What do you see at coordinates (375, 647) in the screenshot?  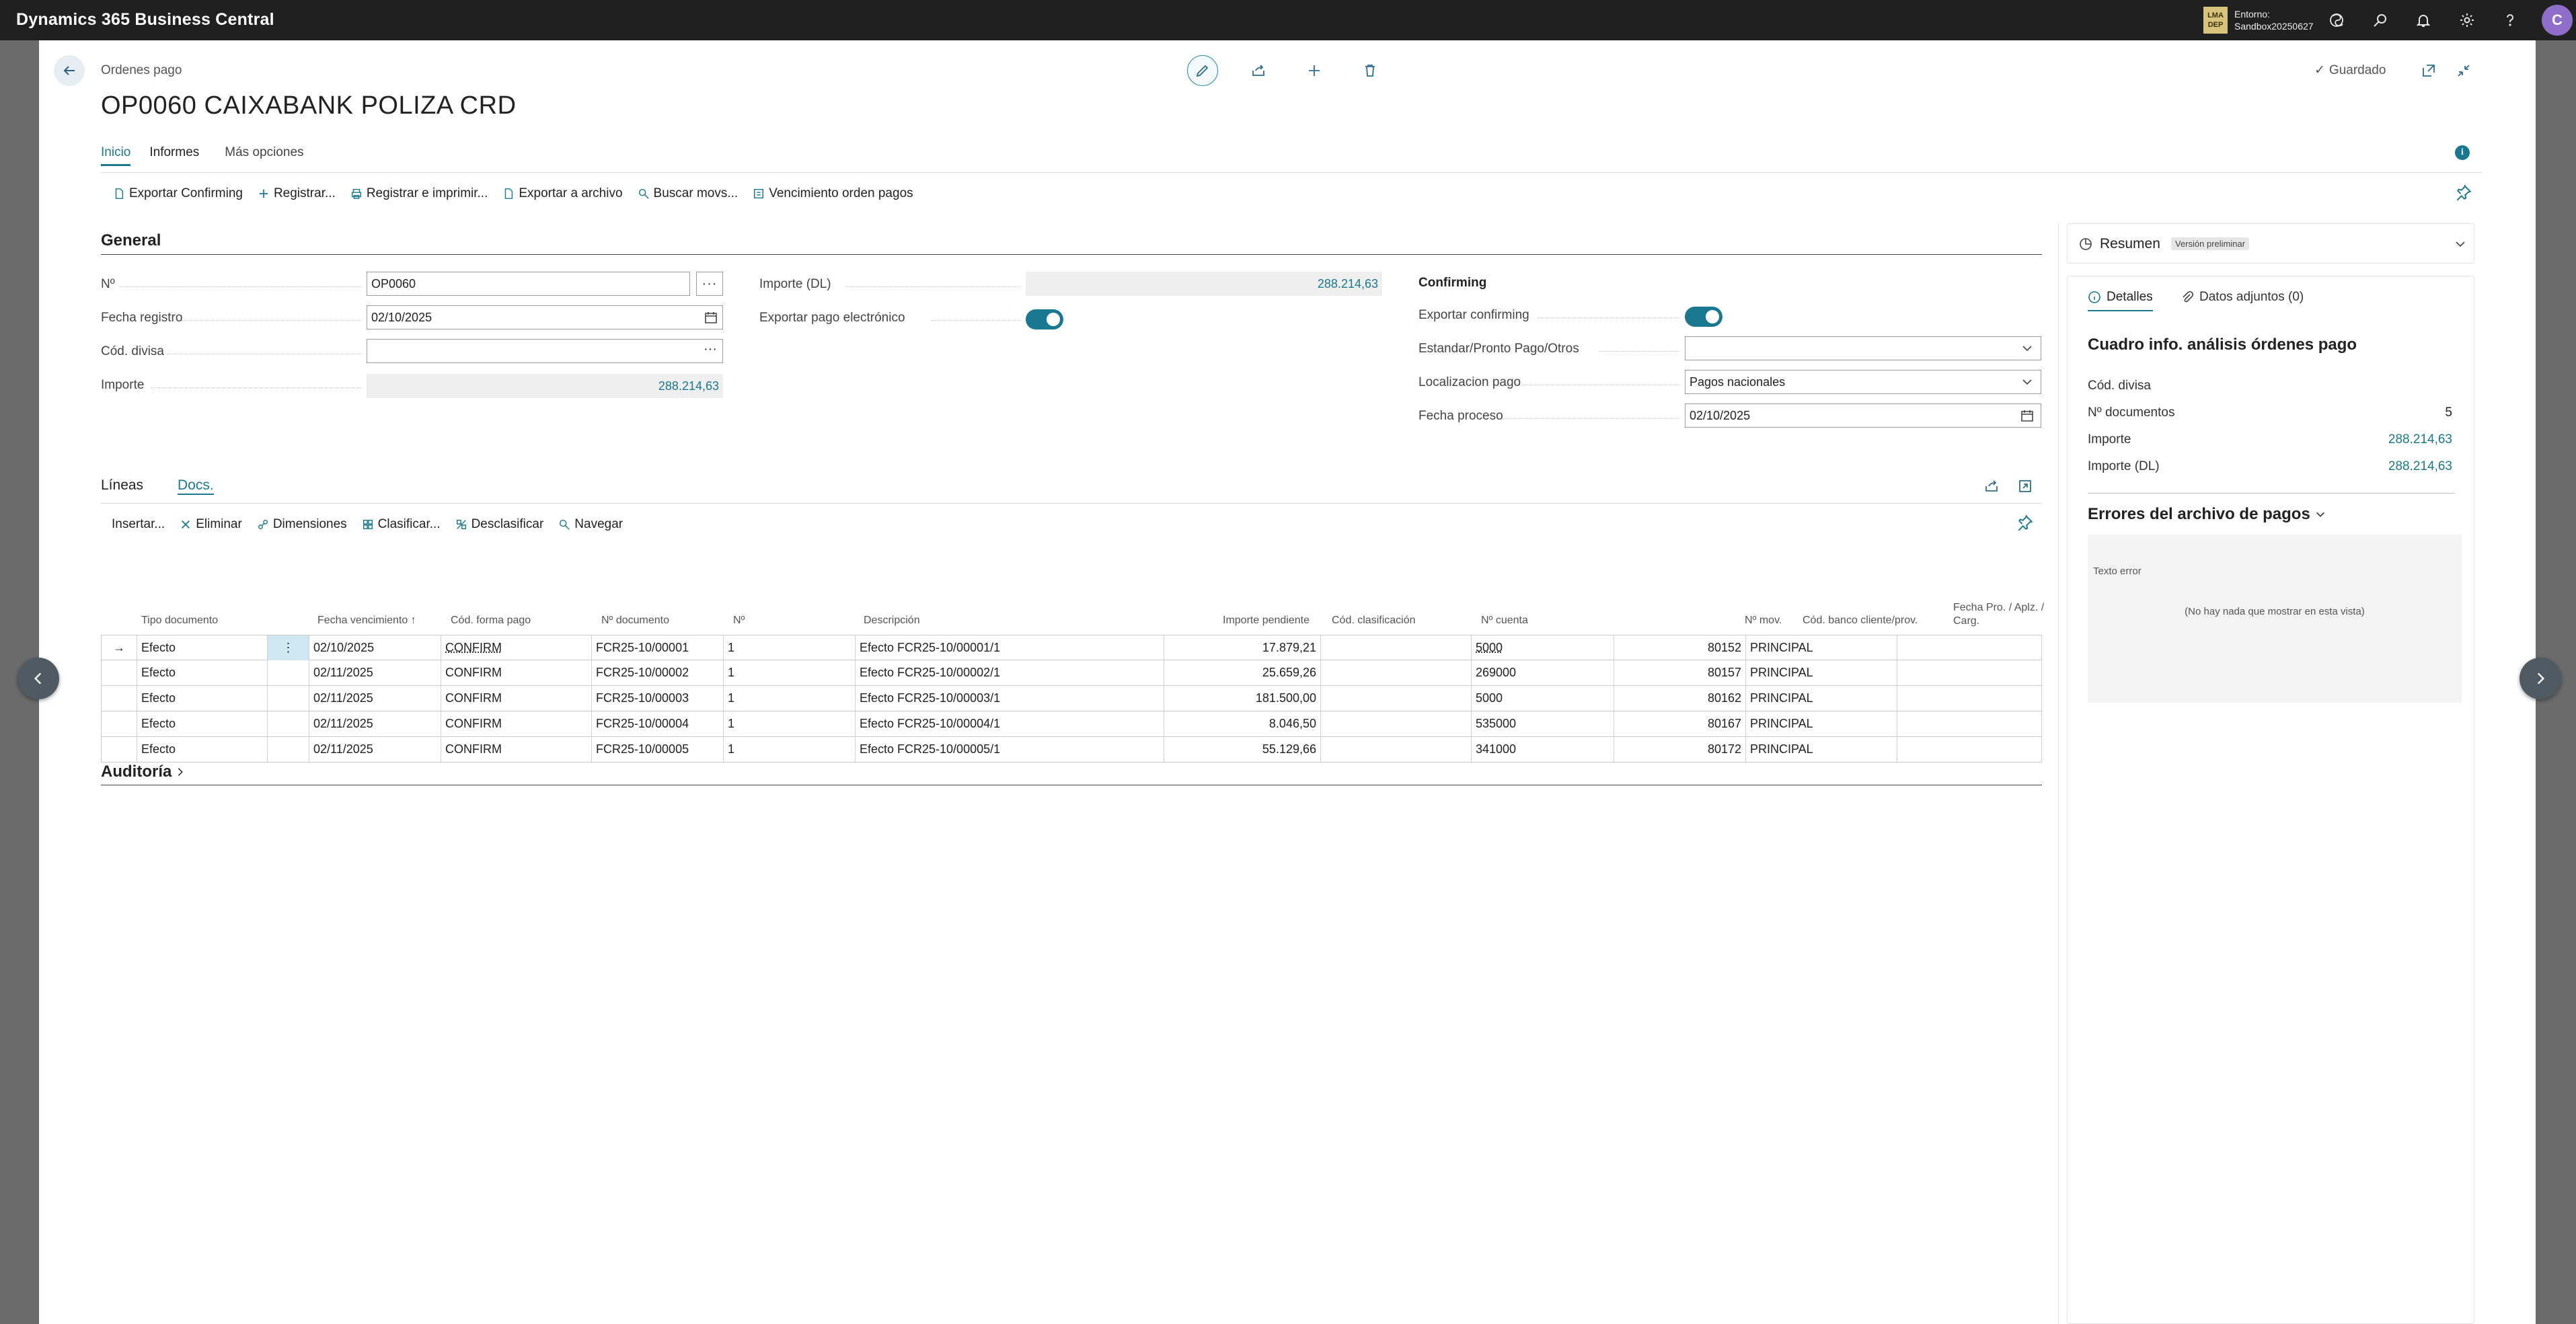 I see `cell-fecha: 02/10/2025` at bounding box center [375, 647].